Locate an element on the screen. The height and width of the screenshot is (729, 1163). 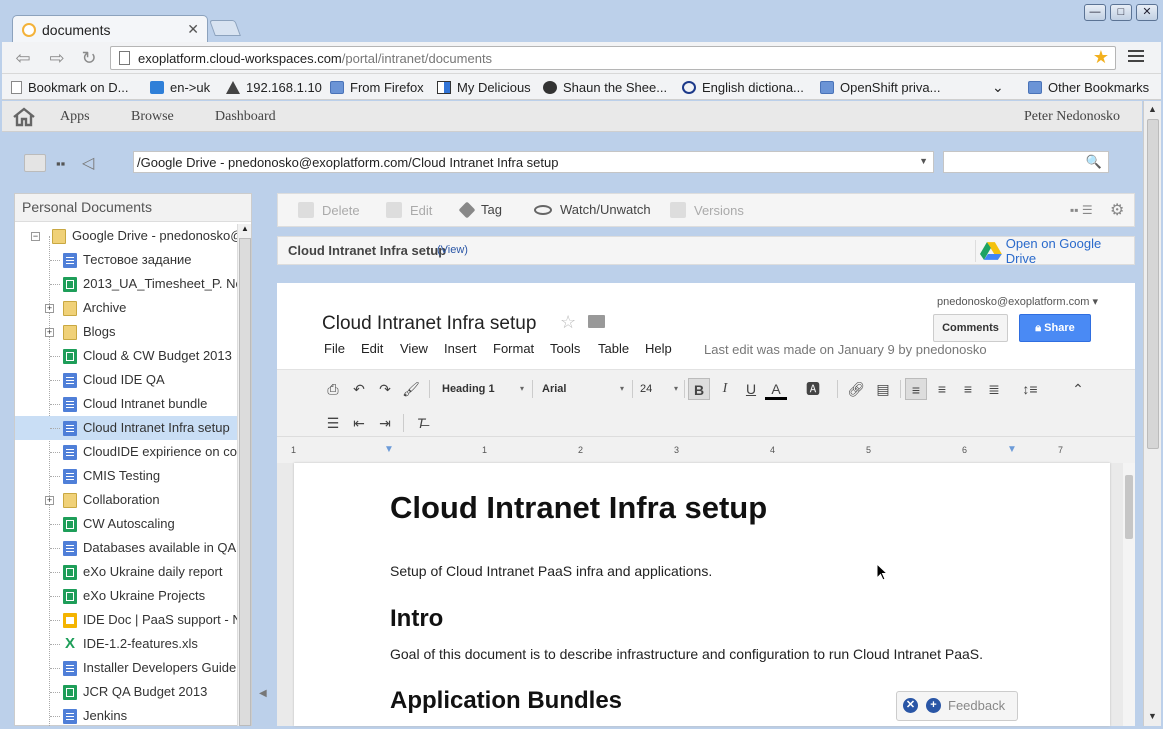
maximize-button: □ is located at coordinates (1121, 12).